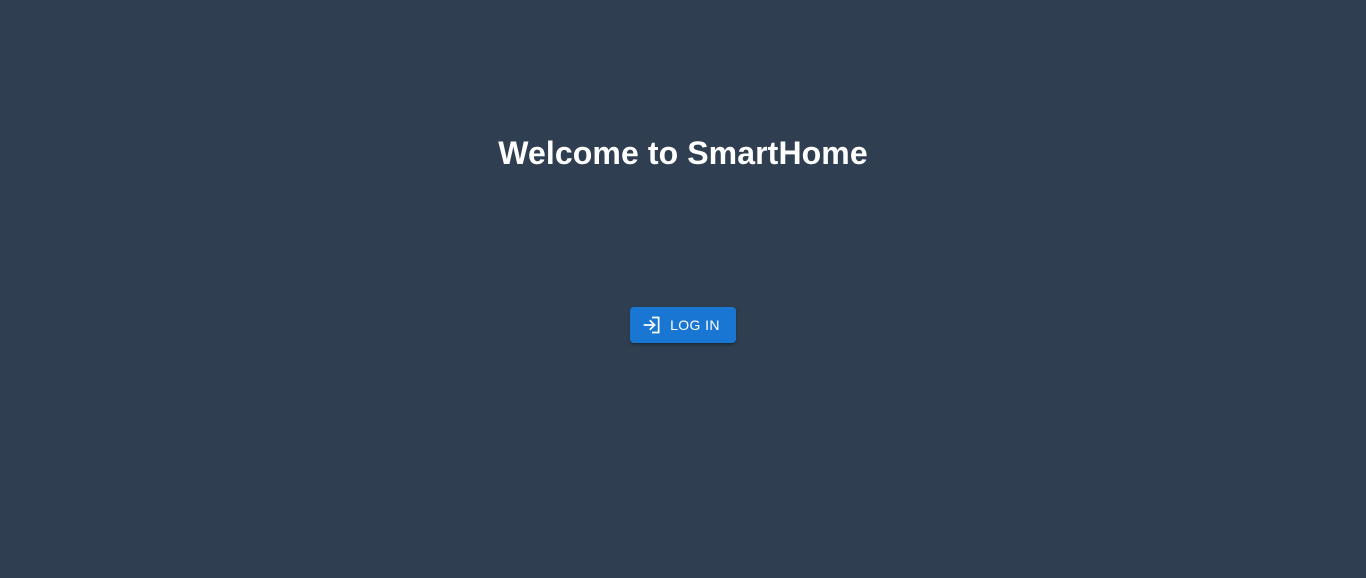  What do you see at coordinates (695, 325) in the screenshot?
I see `login-label: LOG IN` at bounding box center [695, 325].